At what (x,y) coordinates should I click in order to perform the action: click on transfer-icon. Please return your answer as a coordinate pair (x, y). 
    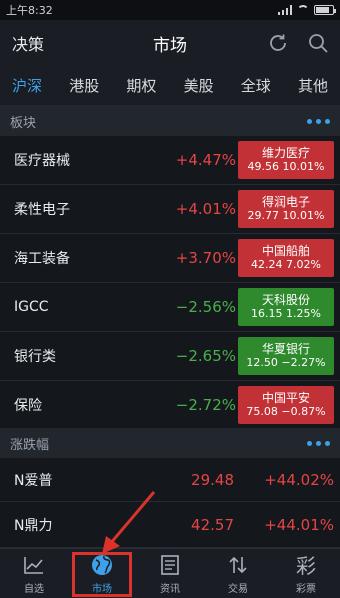
    Looking at the image, I should click on (238, 565).